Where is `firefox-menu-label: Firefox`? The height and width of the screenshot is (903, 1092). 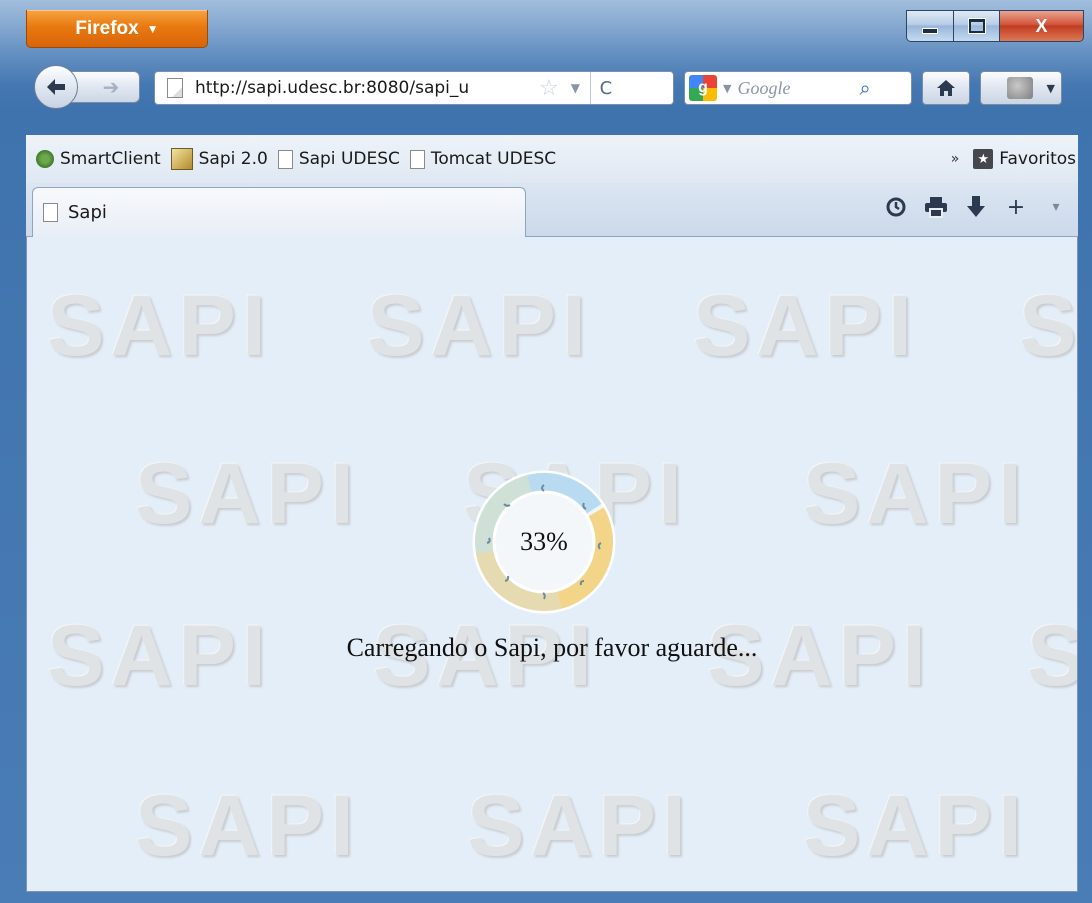
firefox-menu-label: Firefox is located at coordinates (107, 28).